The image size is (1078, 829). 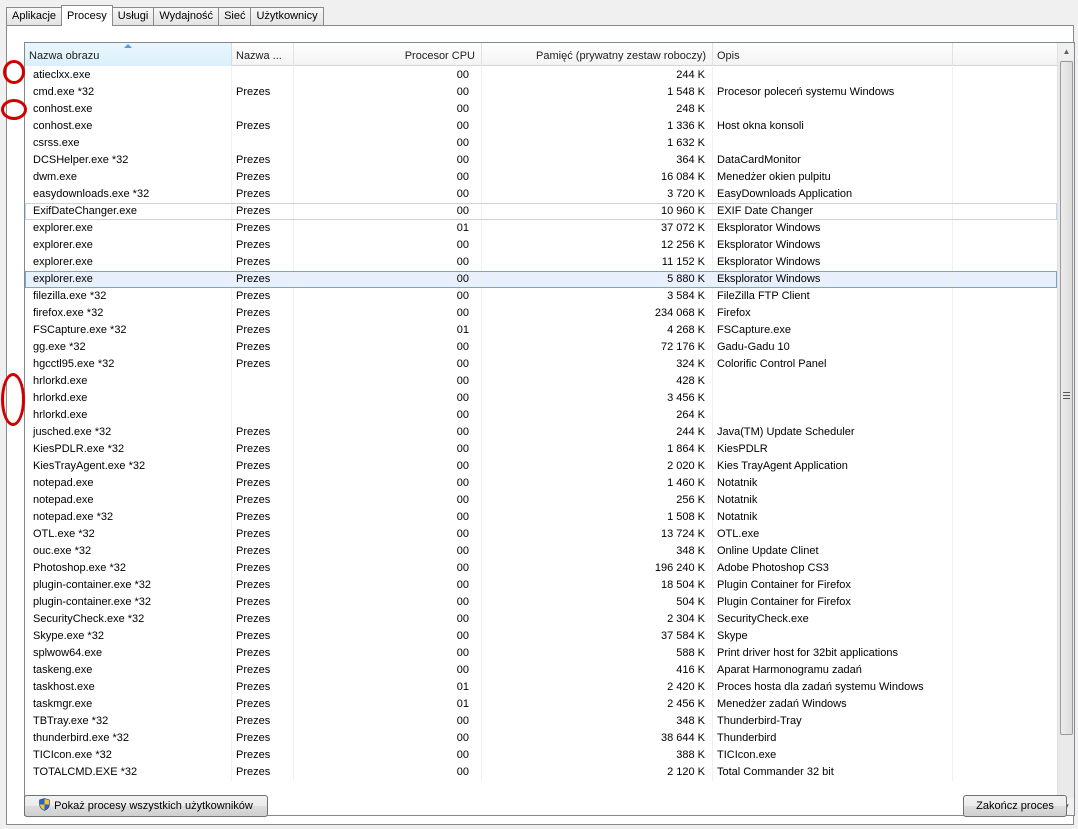 I want to click on cell-memory: 1 632 K, so click(x=597, y=143).